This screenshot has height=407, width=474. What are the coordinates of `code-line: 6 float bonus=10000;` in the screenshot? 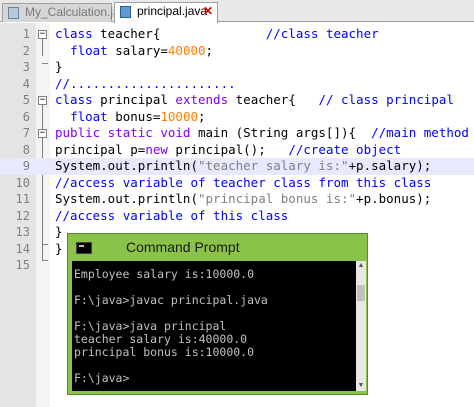 It's located at (237, 117).